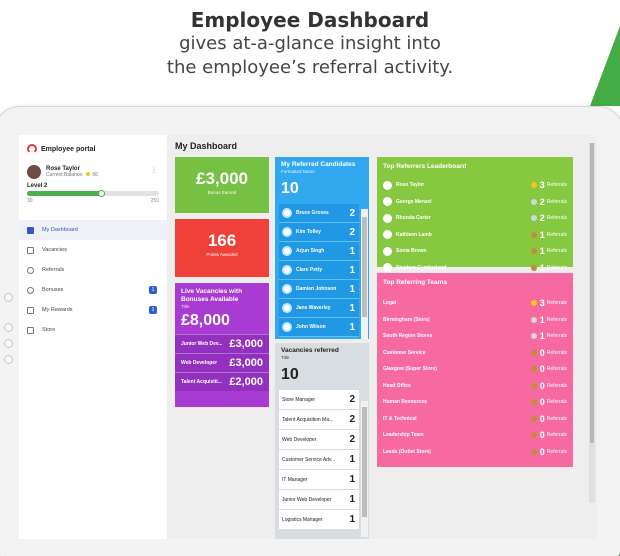 The height and width of the screenshot is (556, 620). What do you see at coordinates (53, 270) in the screenshot?
I see `sidebar-item-label: Referrals` at bounding box center [53, 270].